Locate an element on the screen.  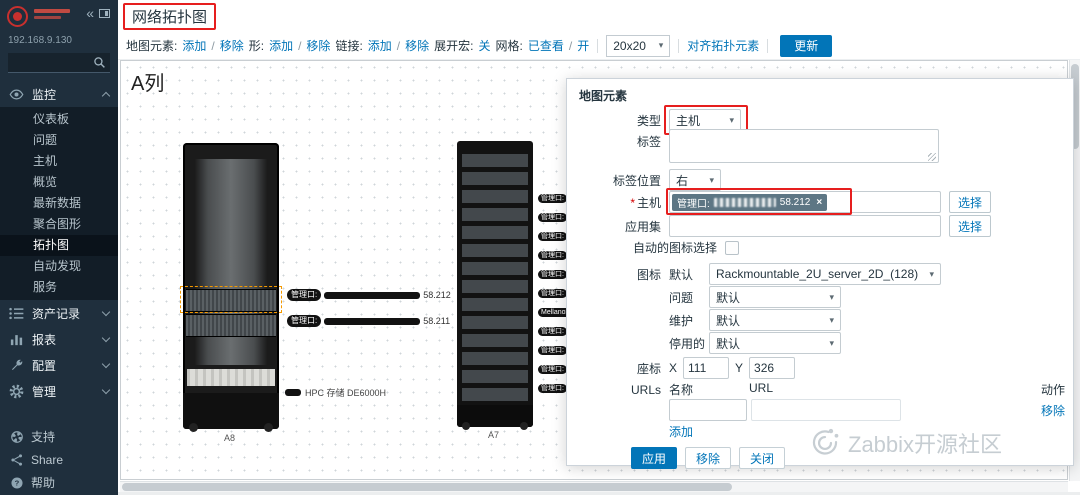
icon-default-value: Rackmountable_2U_server_2D_(128) is located at coordinates (817, 274).